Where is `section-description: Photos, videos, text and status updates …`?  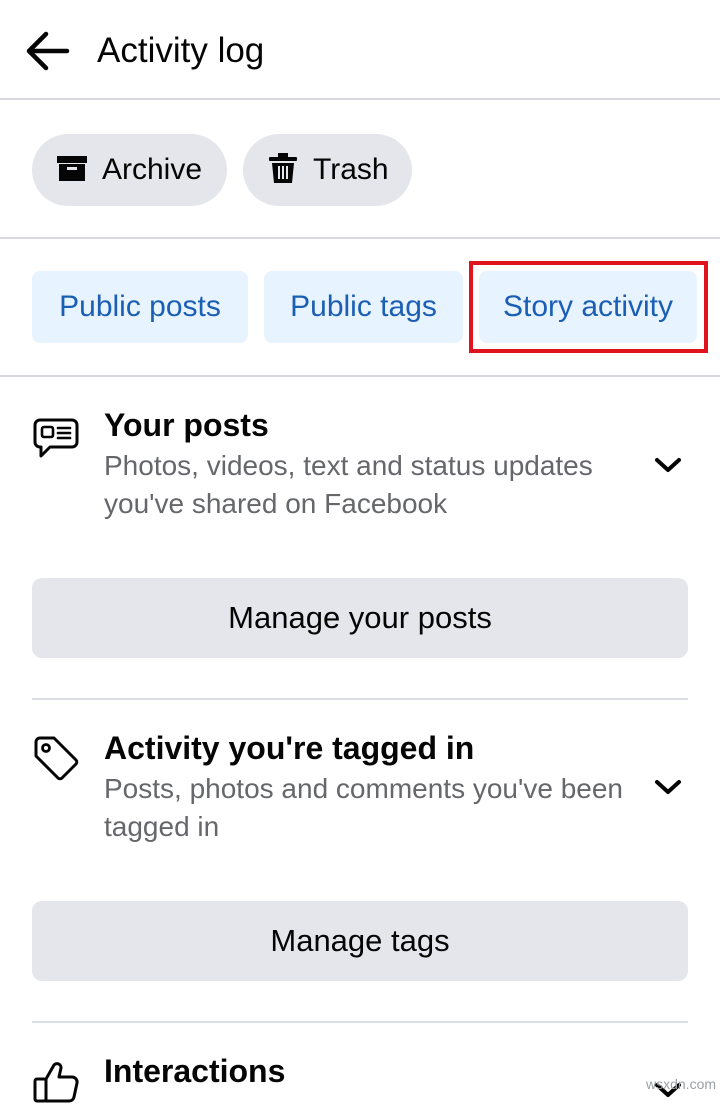
section-description: Photos, videos, text and status updates … is located at coordinates (348, 484).